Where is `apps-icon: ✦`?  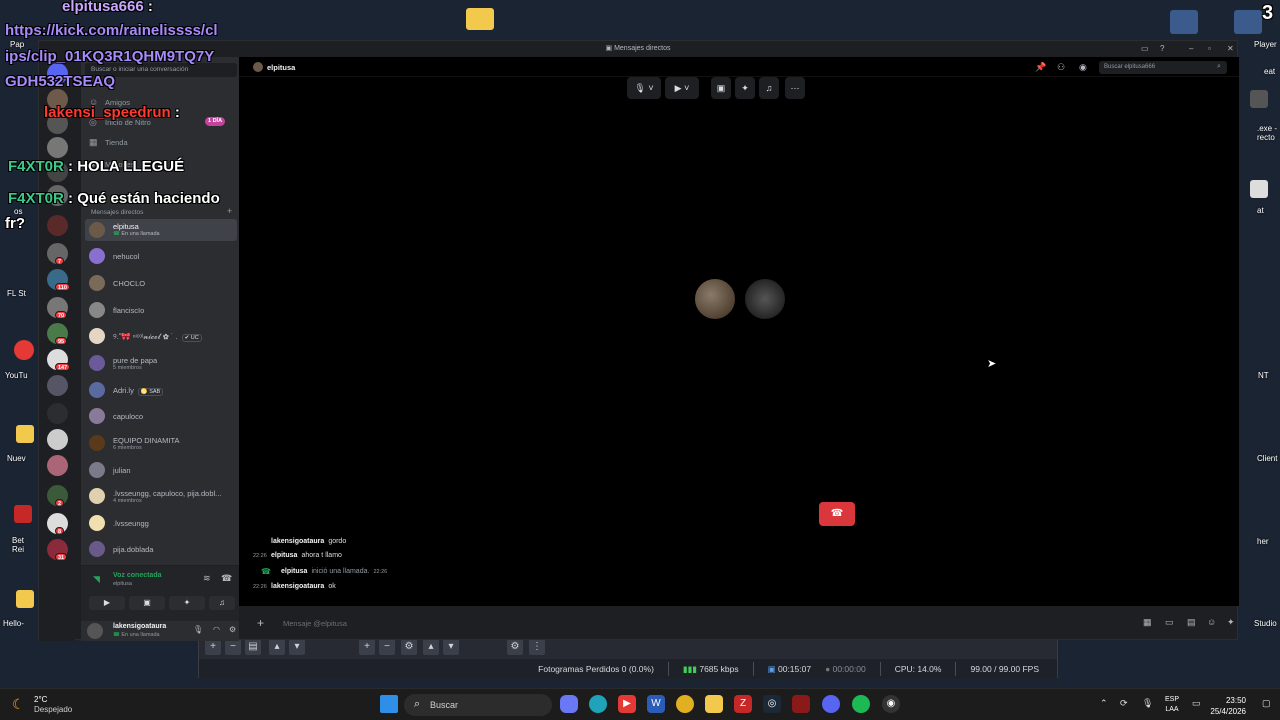 apps-icon: ✦ is located at coordinates (1231, 622).